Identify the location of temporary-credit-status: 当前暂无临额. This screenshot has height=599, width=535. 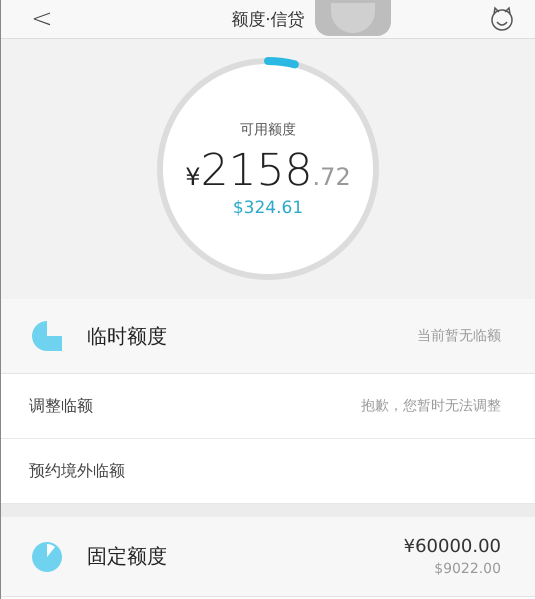
(459, 336).